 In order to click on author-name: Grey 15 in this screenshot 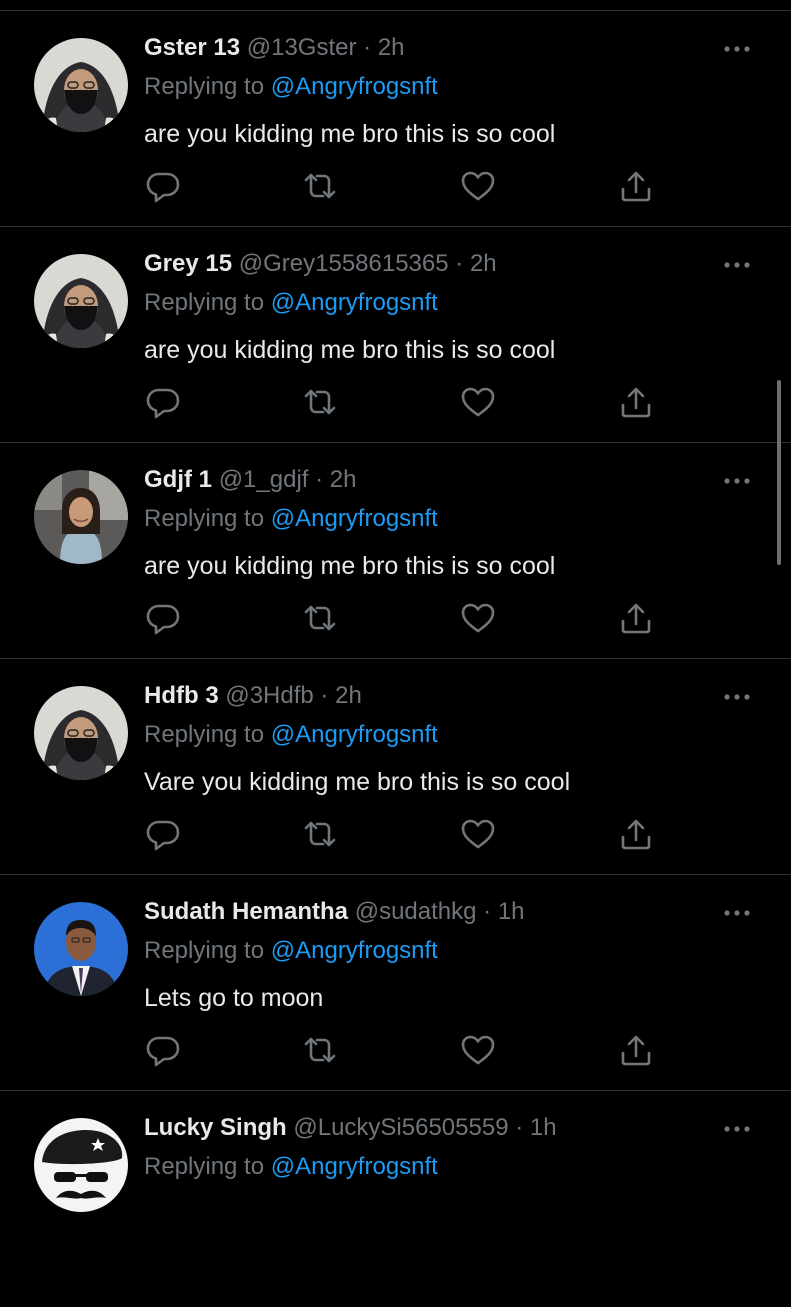, I will do `click(188, 263)`.